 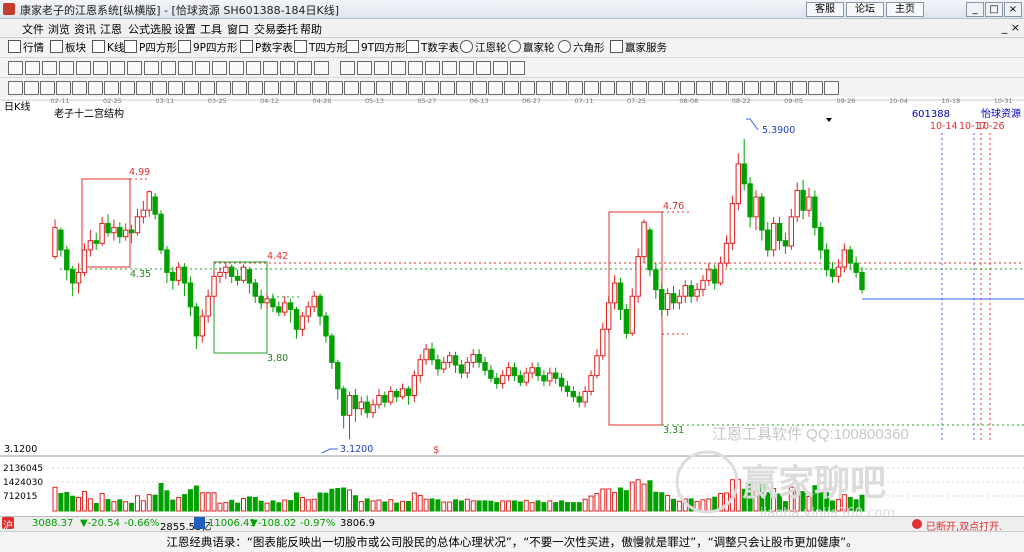 I want to click on draw-tool-icon-b476, so click(x=483, y=68).